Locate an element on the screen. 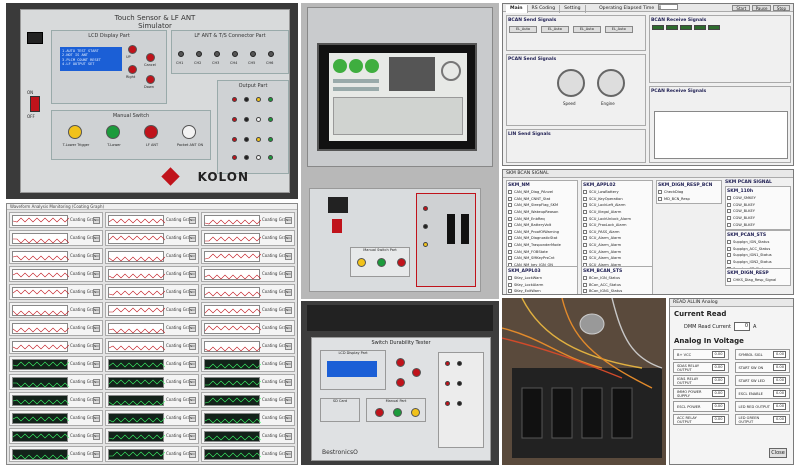 Image resolution: width=800 pixels, height=475 pixels. signal-checkbox: SCU_LockLeft_Alarm is located at coordinates (617, 205).